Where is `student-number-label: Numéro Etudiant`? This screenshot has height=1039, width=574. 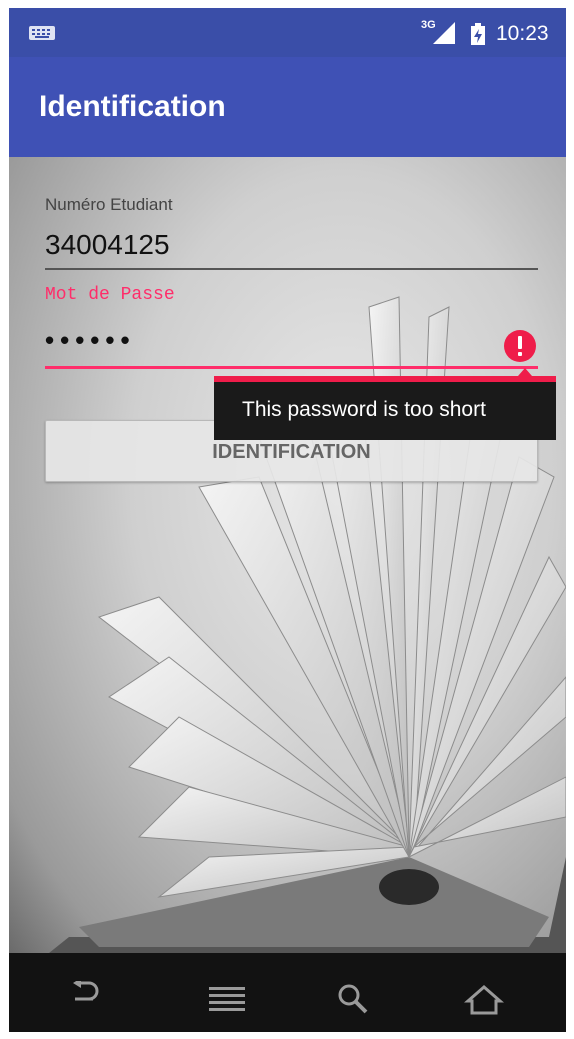
student-number-label: Numéro Etudiant is located at coordinates (109, 204).